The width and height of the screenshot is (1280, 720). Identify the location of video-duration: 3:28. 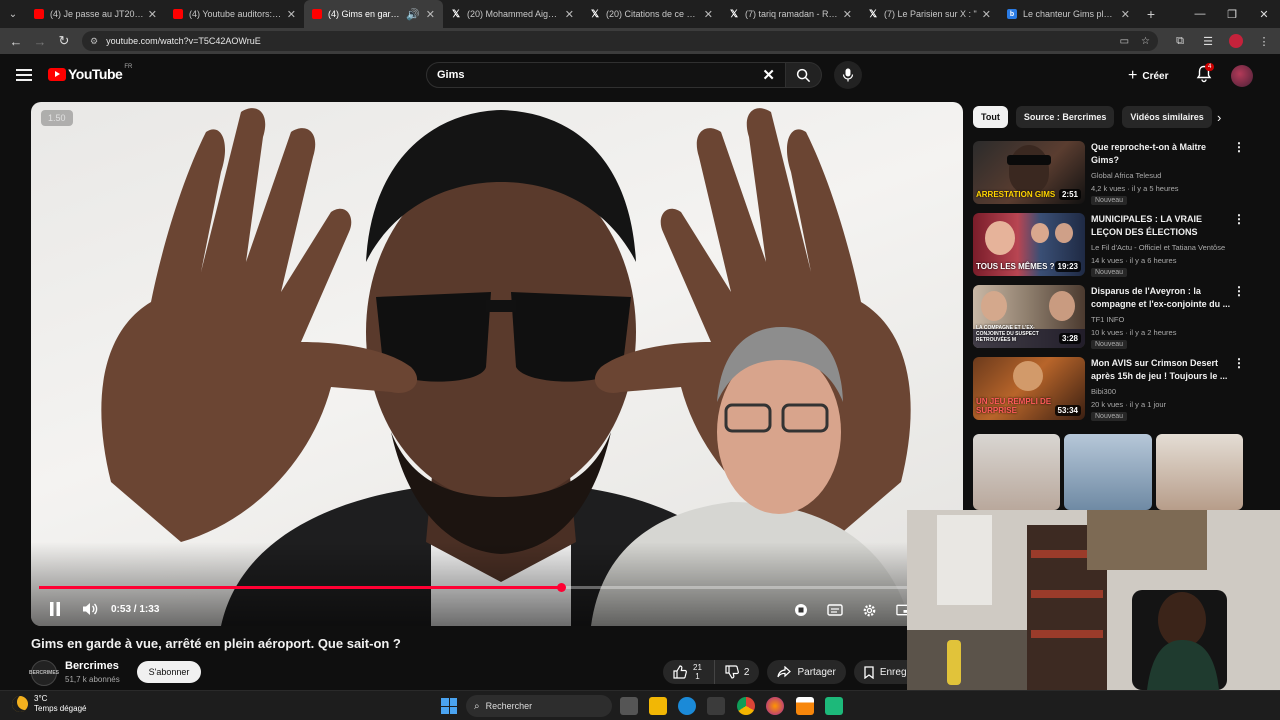
(1069, 338).